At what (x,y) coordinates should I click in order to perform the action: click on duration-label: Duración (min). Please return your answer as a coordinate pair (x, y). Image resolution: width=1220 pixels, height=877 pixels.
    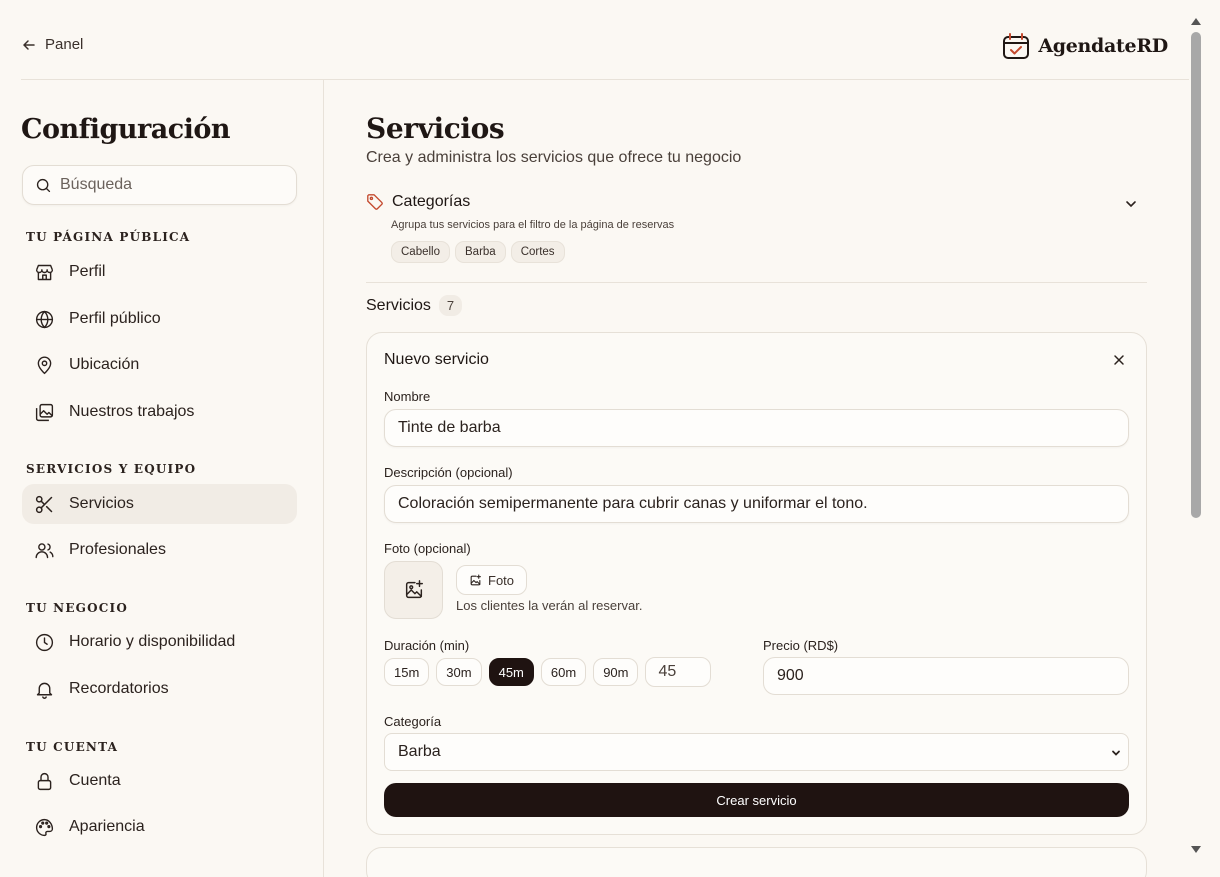
    Looking at the image, I should click on (427, 645).